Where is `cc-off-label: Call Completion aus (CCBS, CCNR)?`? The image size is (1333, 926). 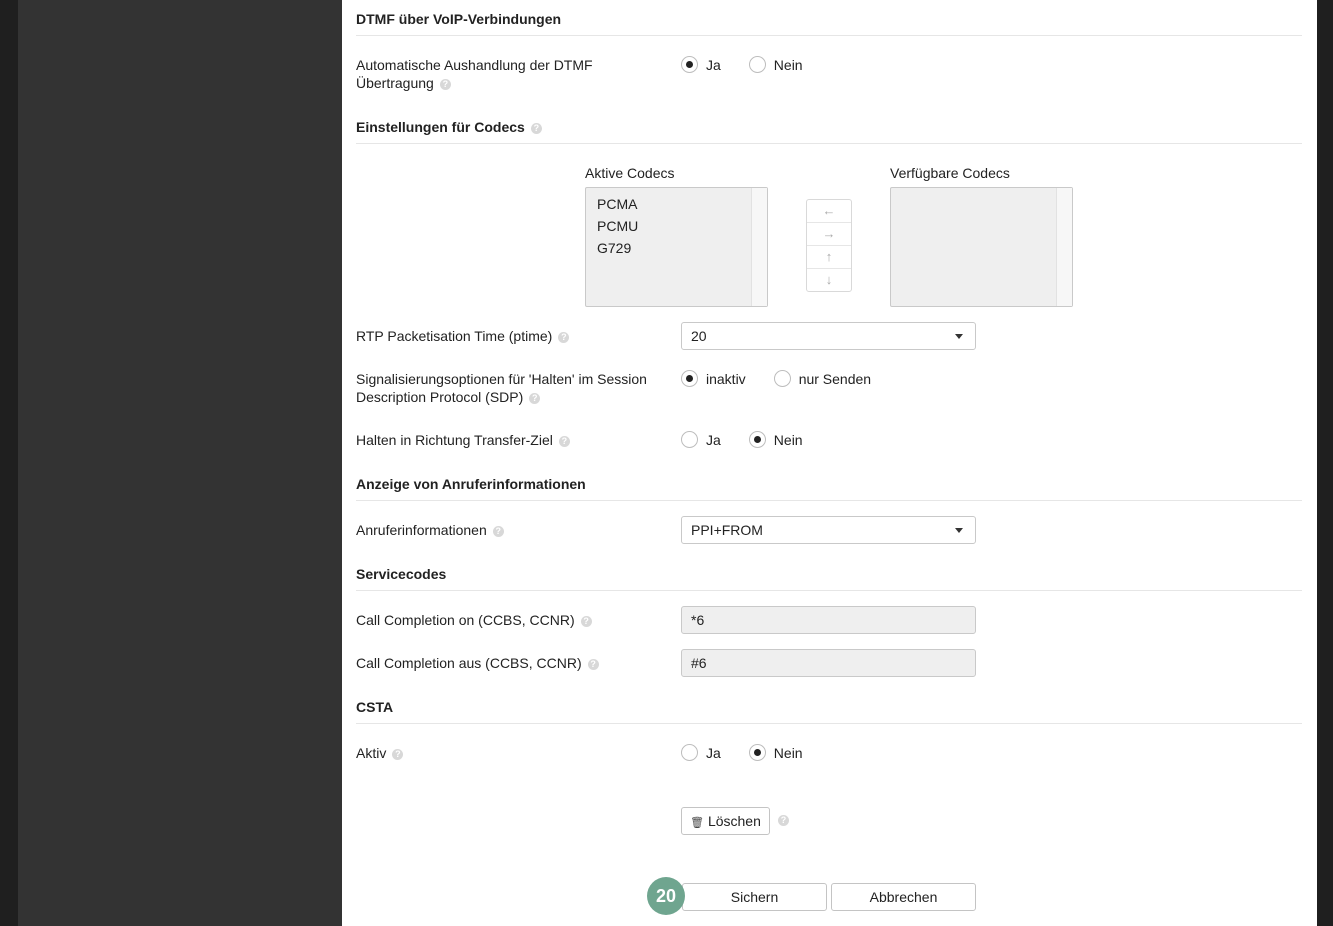
cc-off-label: Call Completion aus (CCBS, CCNR)? is located at coordinates (477, 663).